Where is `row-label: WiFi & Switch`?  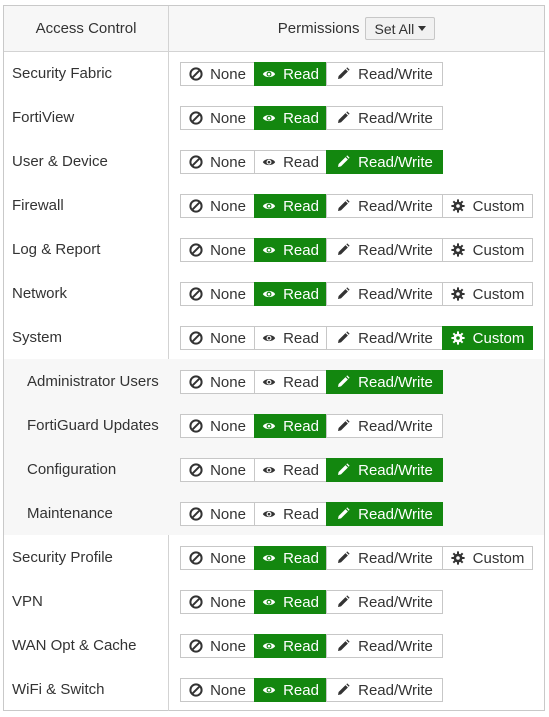 row-label: WiFi & Switch is located at coordinates (58, 689).